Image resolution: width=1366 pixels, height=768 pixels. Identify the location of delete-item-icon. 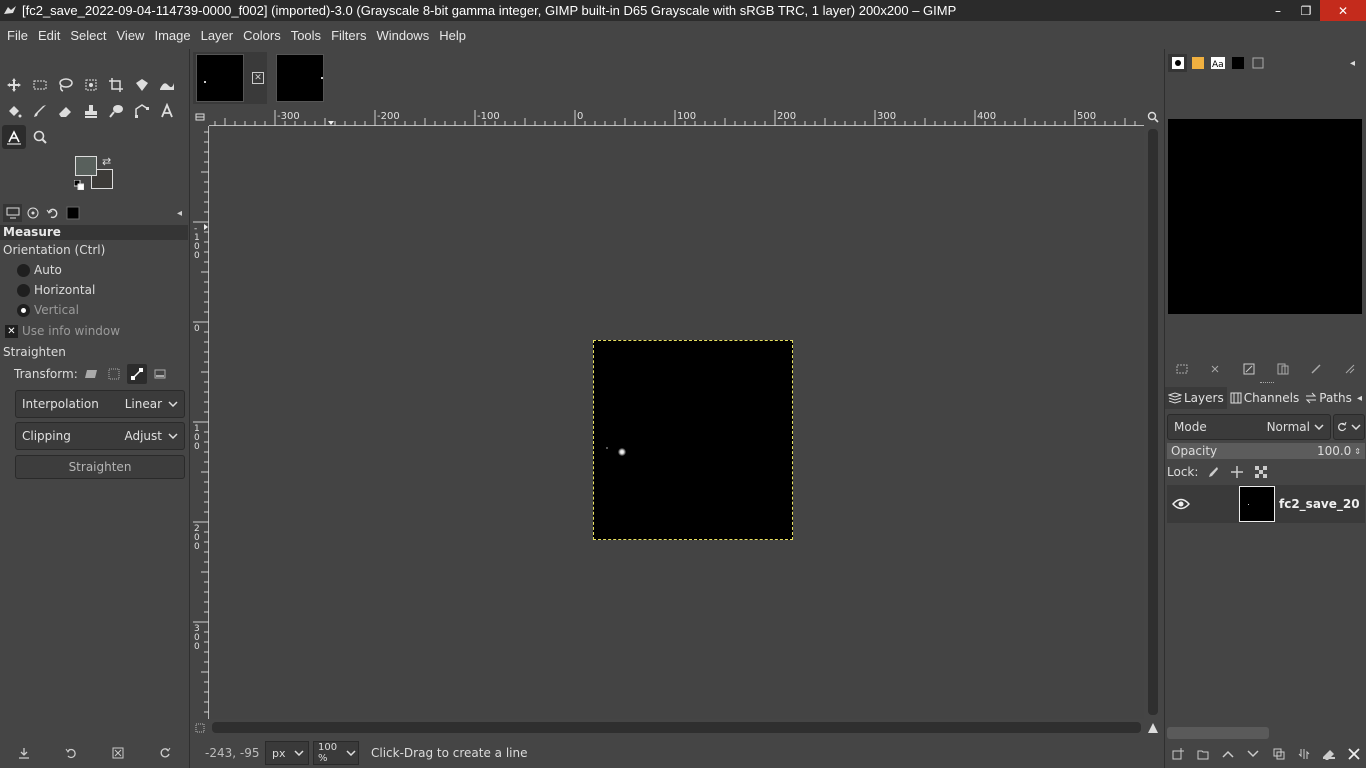
(1215, 369).